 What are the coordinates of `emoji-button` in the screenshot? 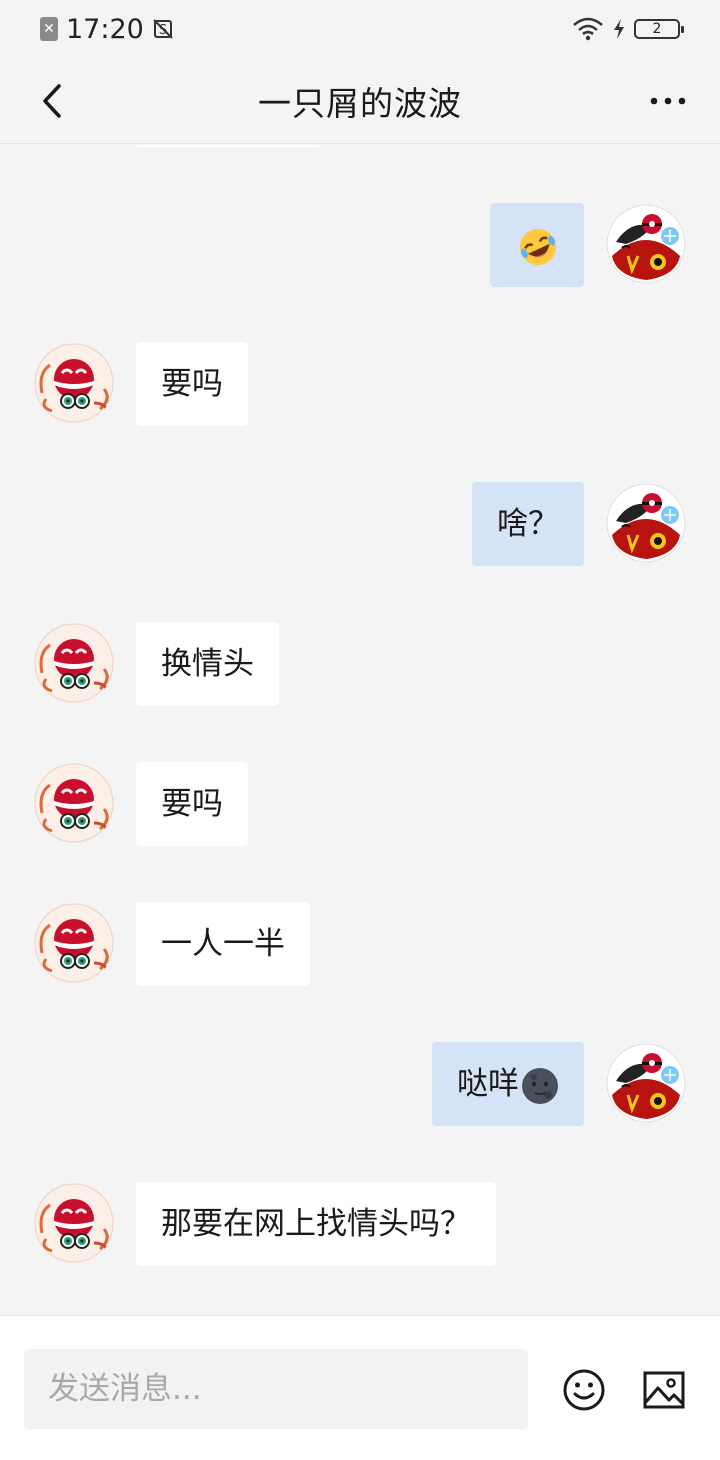 It's located at (584, 1390).